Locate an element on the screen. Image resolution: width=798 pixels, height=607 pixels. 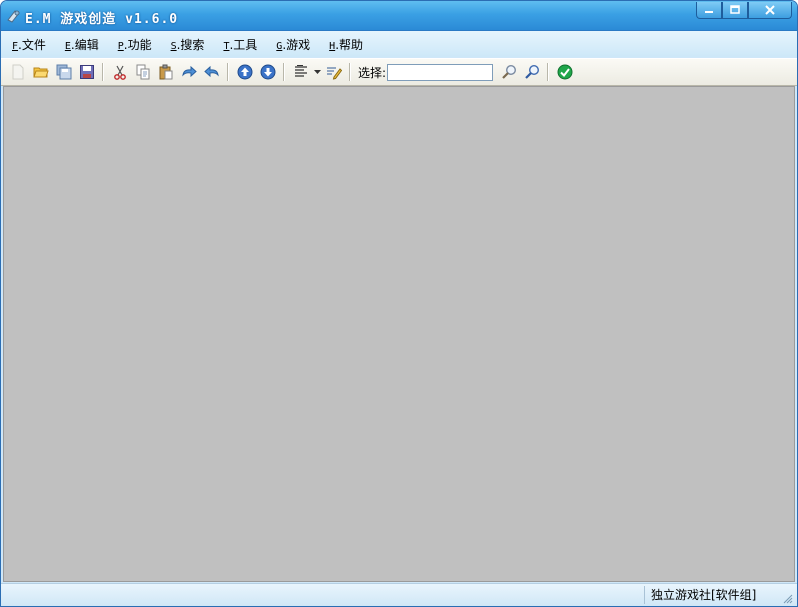
menu-tools: T.工具 is located at coordinates (240, 44).